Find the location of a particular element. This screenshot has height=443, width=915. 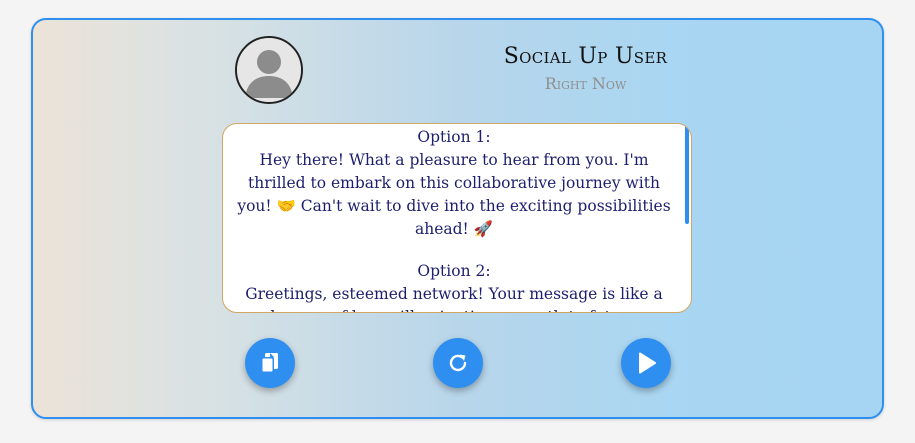

send-button is located at coordinates (646, 363).